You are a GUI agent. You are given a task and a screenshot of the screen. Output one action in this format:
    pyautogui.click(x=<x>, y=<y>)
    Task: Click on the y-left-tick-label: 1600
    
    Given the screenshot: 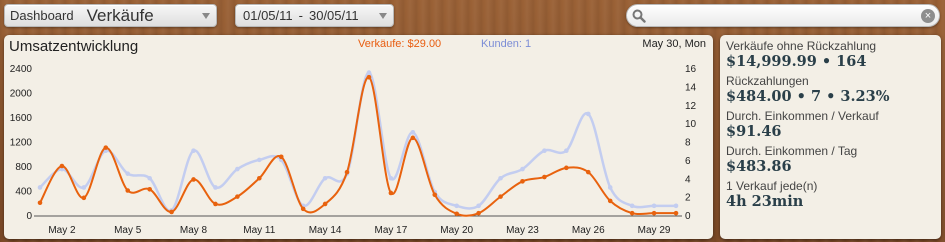 What is the action you would take?
    pyautogui.click(x=21, y=118)
    